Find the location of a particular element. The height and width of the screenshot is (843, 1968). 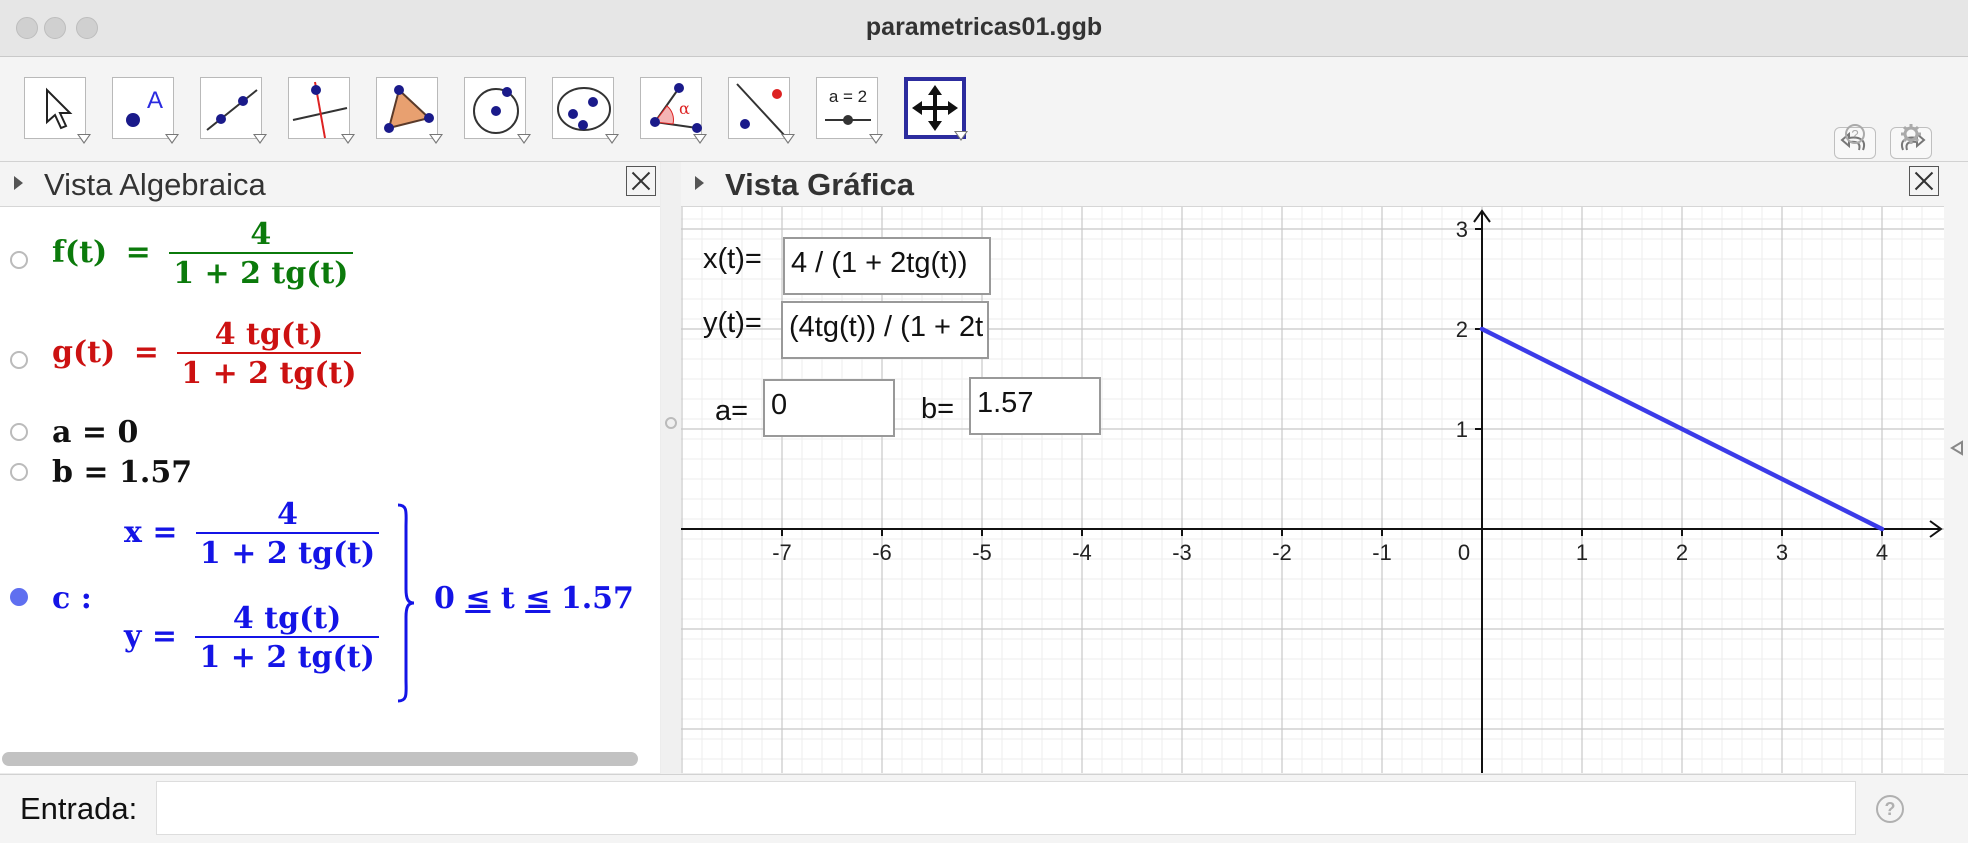

c-y-equation: y = 4 tg(t) 1 + 2 tg(t) is located at coordinates (251, 638).